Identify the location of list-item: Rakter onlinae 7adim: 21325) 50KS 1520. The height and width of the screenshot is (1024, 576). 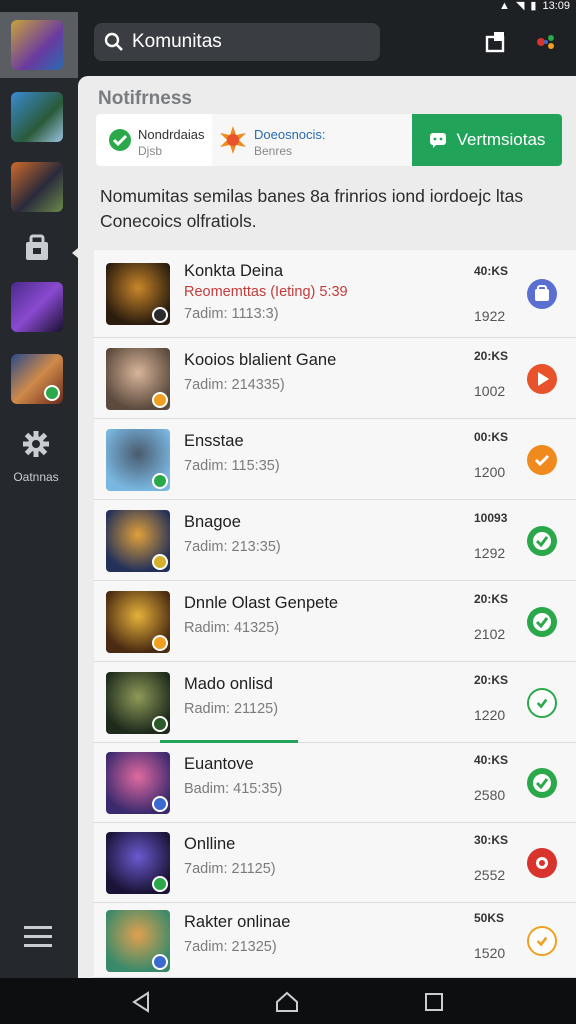
(335, 940).